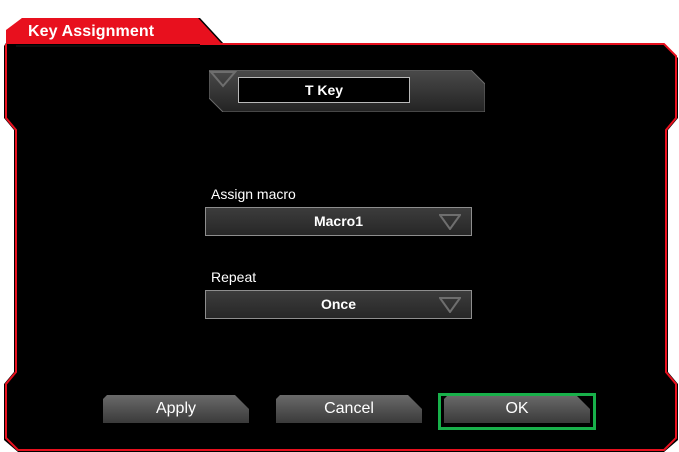 The width and height of the screenshot is (679, 452). Describe the element at coordinates (253, 194) in the screenshot. I see `assign-macro-label: Assign macro` at that location.